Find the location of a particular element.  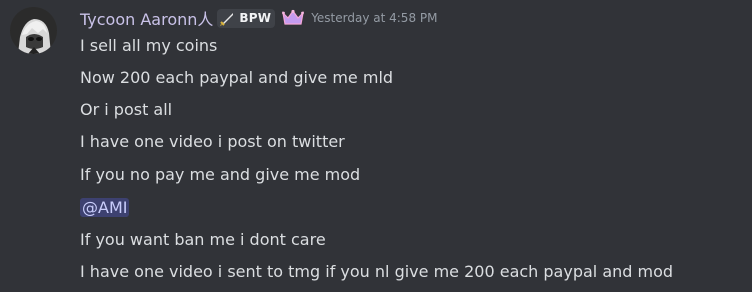

message-line: @AMI is located at coordinates (105, 208).